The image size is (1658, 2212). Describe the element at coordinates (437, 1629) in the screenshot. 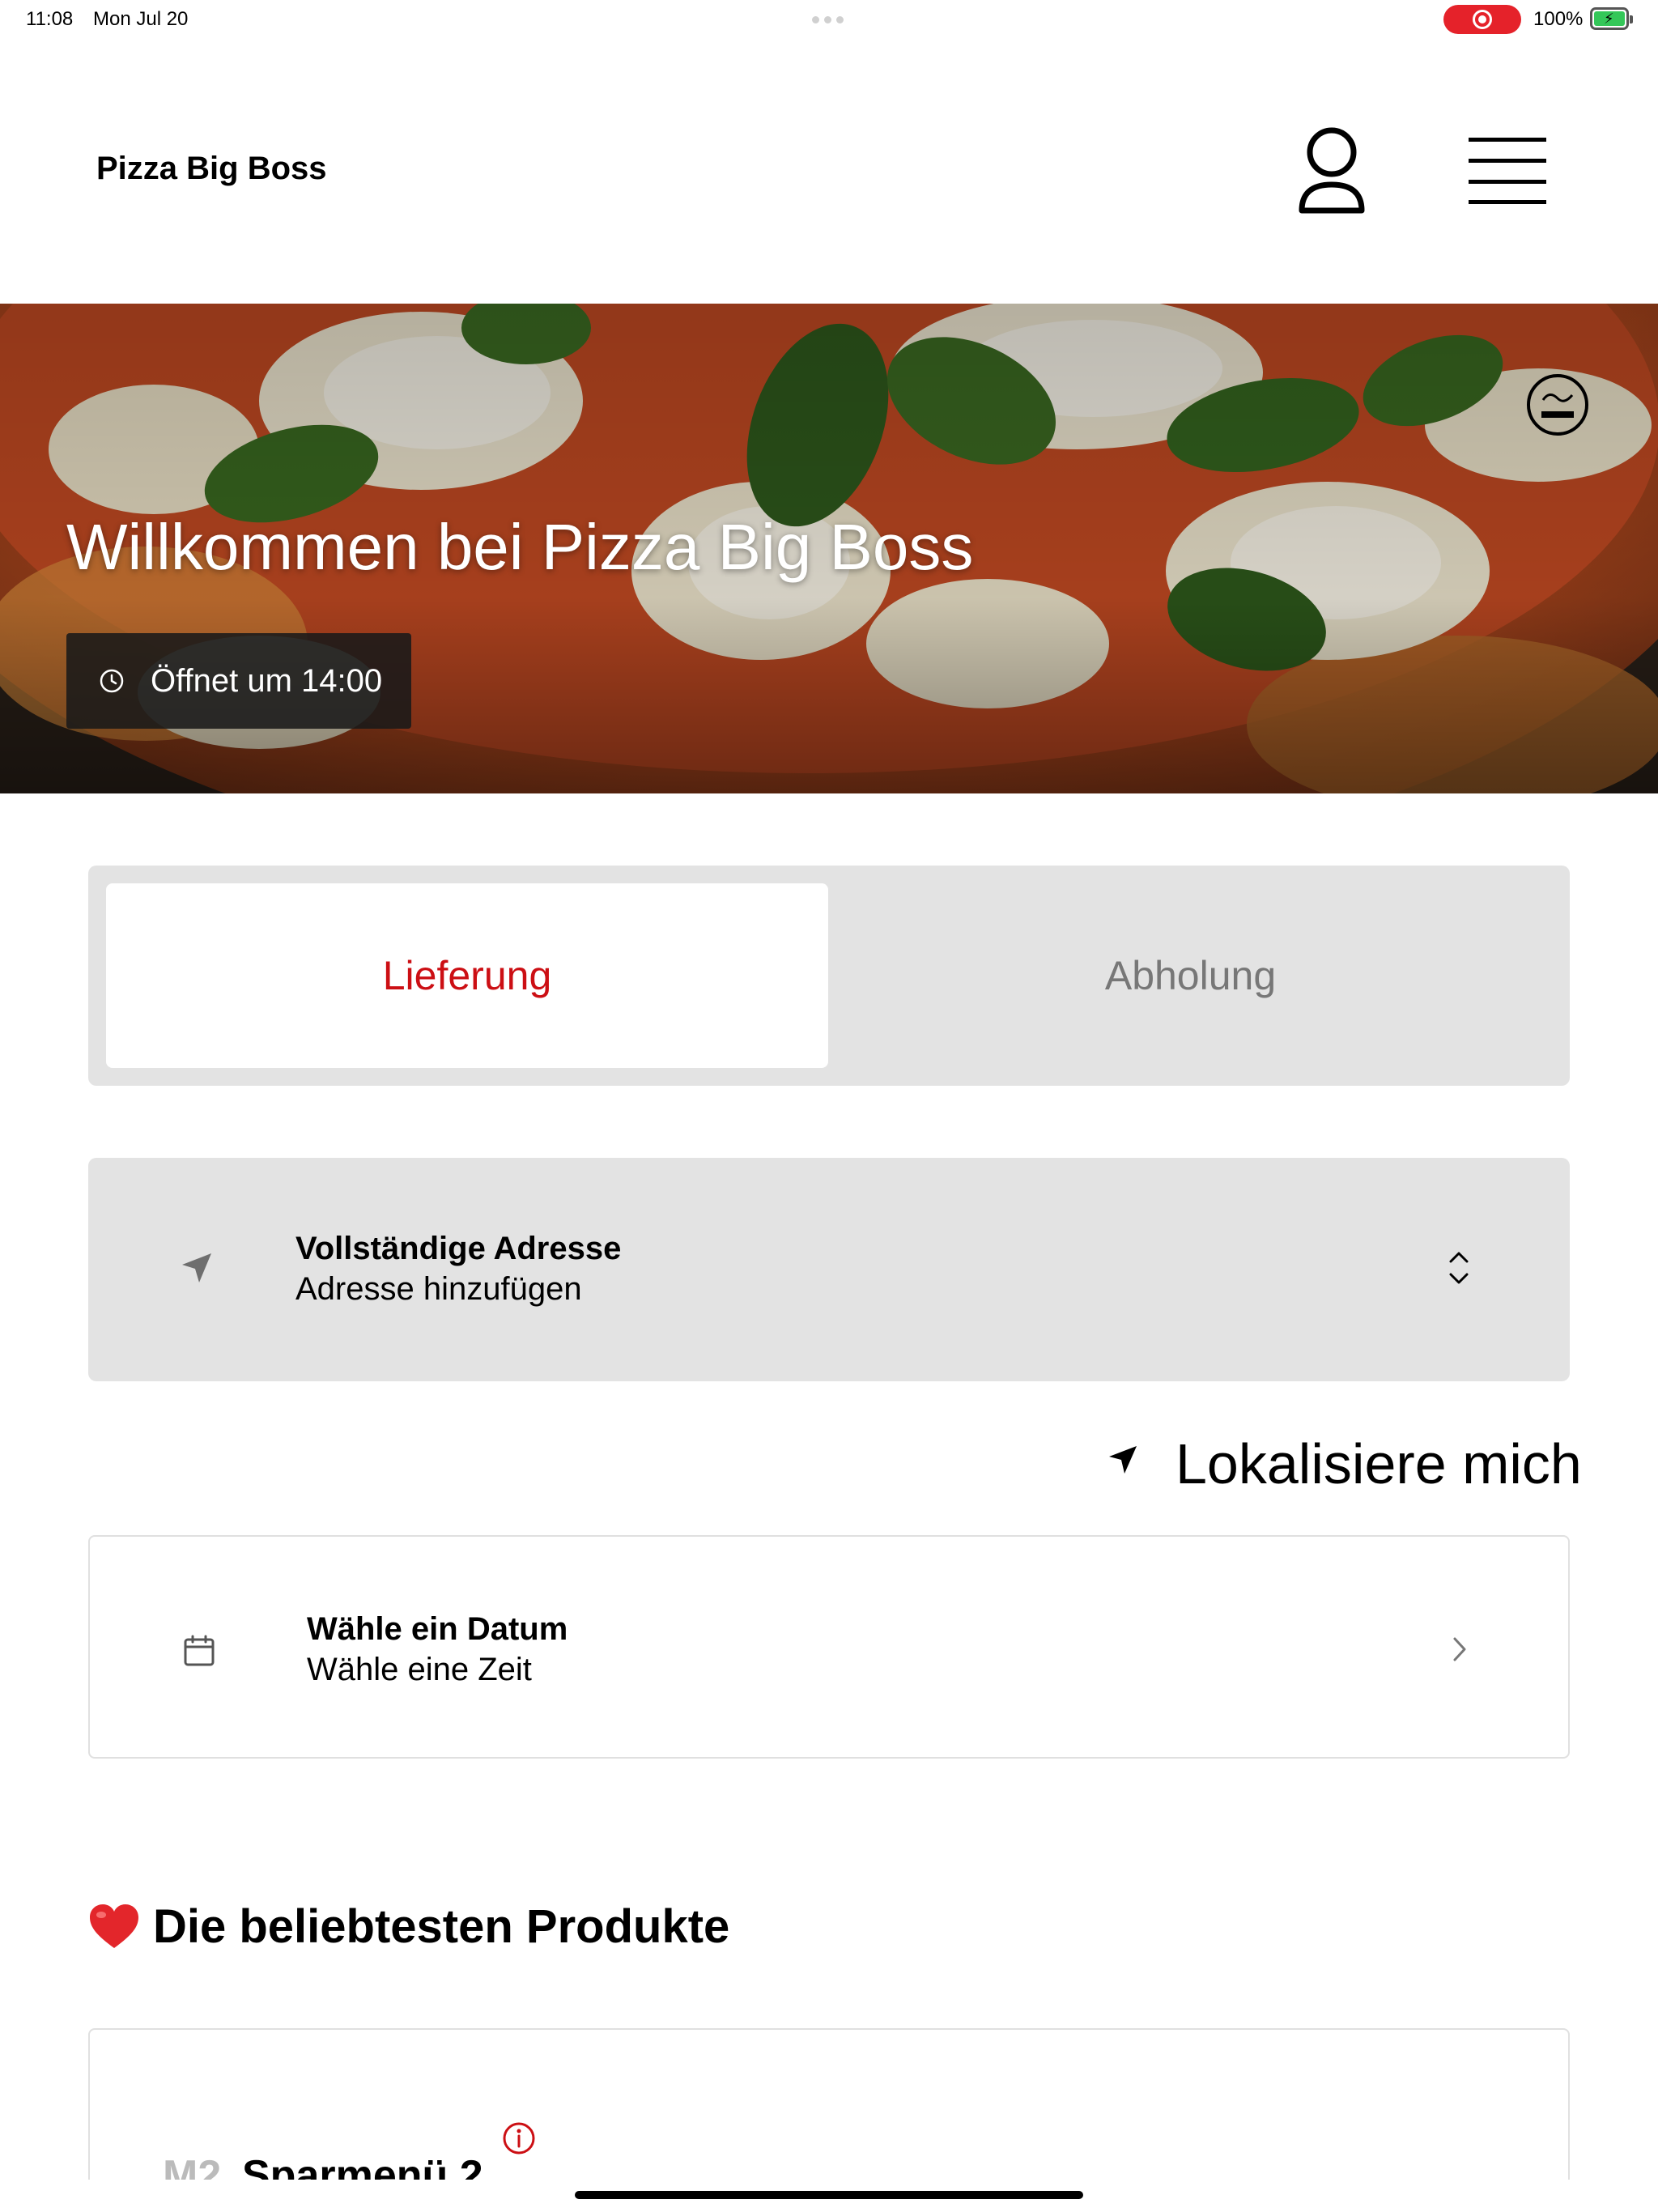

I see `schedule-title: Wähle ein Datum` at that location.